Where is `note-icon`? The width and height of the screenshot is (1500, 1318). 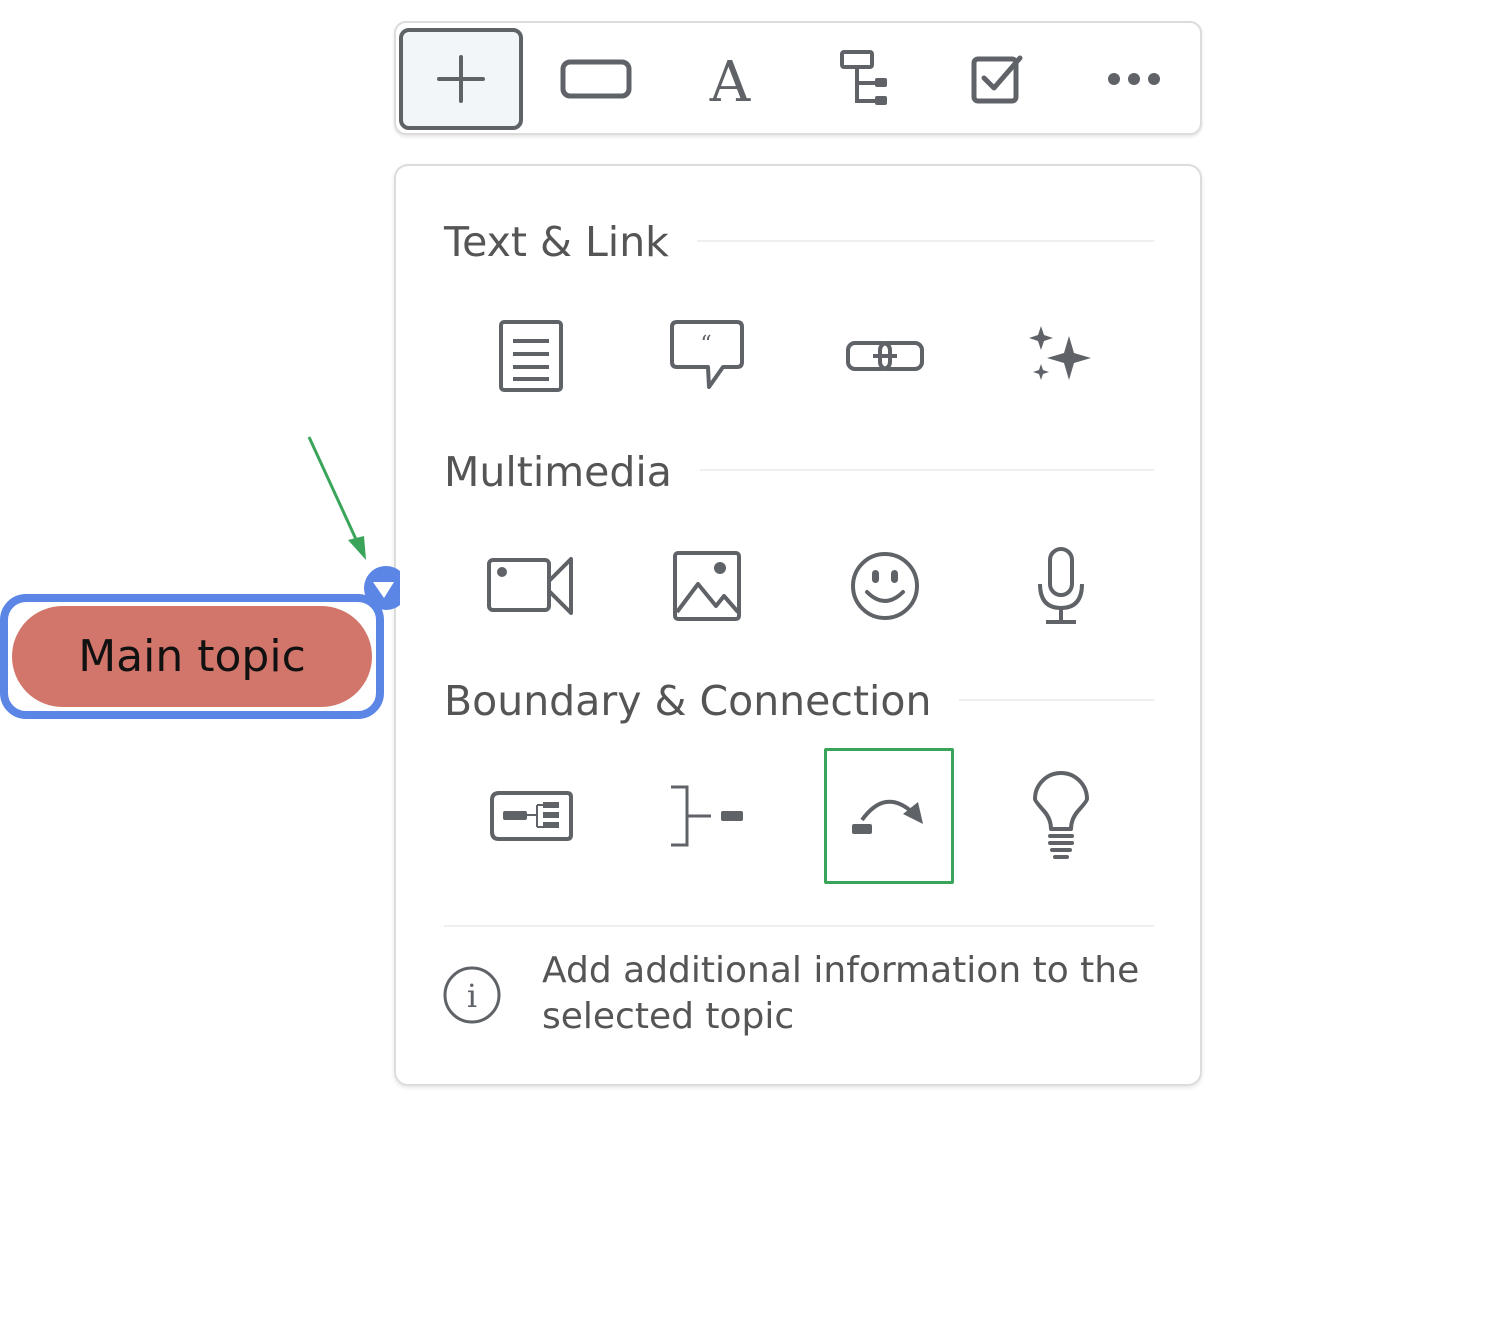 note-icon is located at coordinates (531, 356).